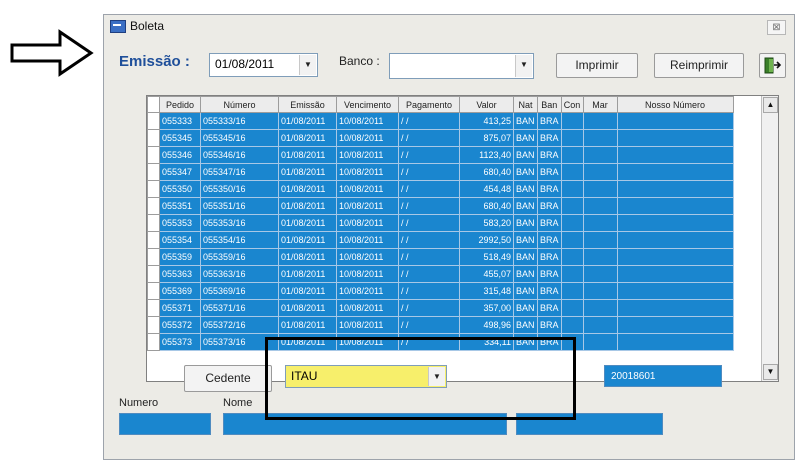 This screenshot has width=804, height=466. I want to click on table-cell: 583,20, so click(486, 223).